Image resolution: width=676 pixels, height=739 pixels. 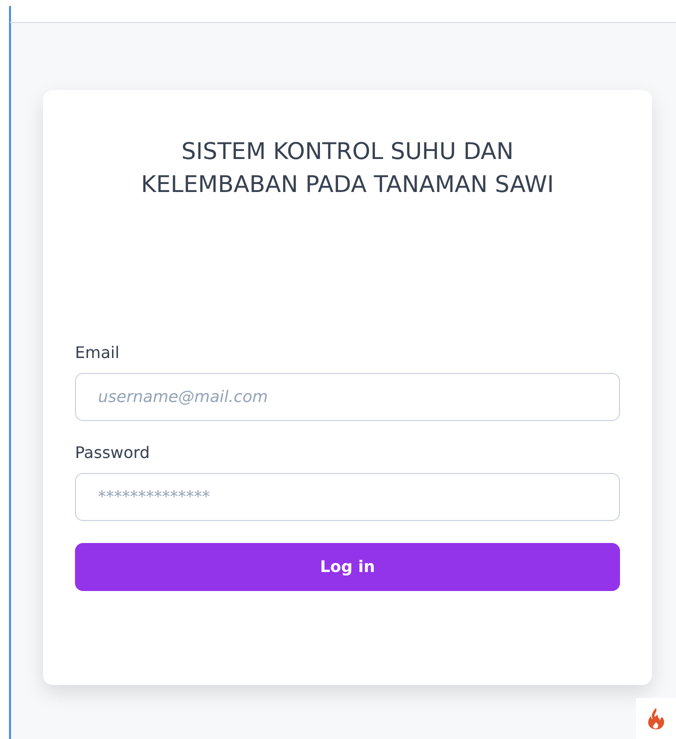 What do you see at coordinates (113, 453) in the screenshot?
I see `field-label: Password` at bounding box center [113, 453].